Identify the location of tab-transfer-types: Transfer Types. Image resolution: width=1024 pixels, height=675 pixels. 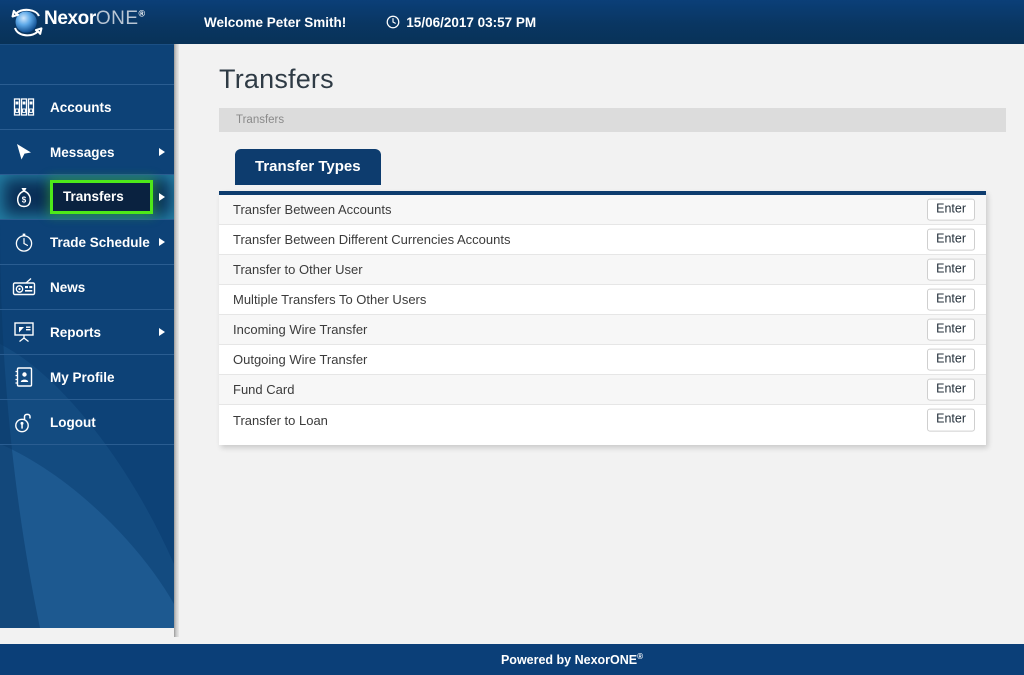
(308, 167).